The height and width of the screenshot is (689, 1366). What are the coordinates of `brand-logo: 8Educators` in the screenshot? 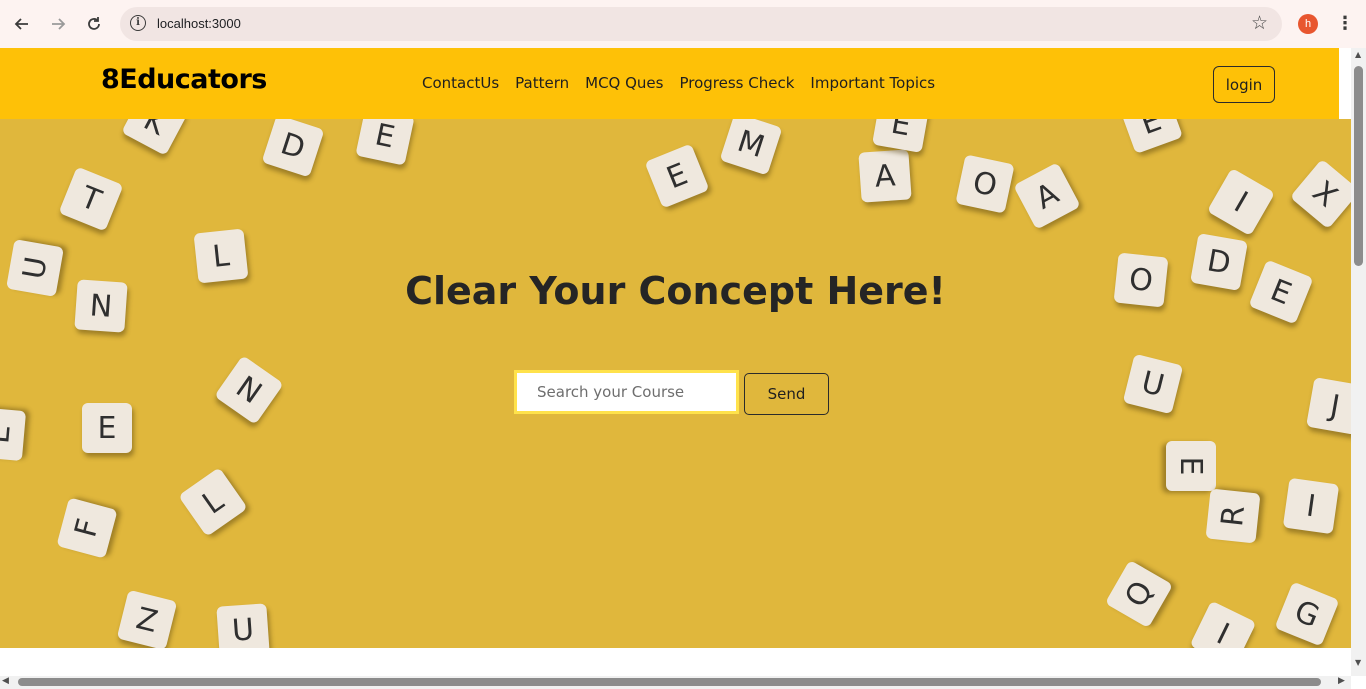 It's located at (184, 79).